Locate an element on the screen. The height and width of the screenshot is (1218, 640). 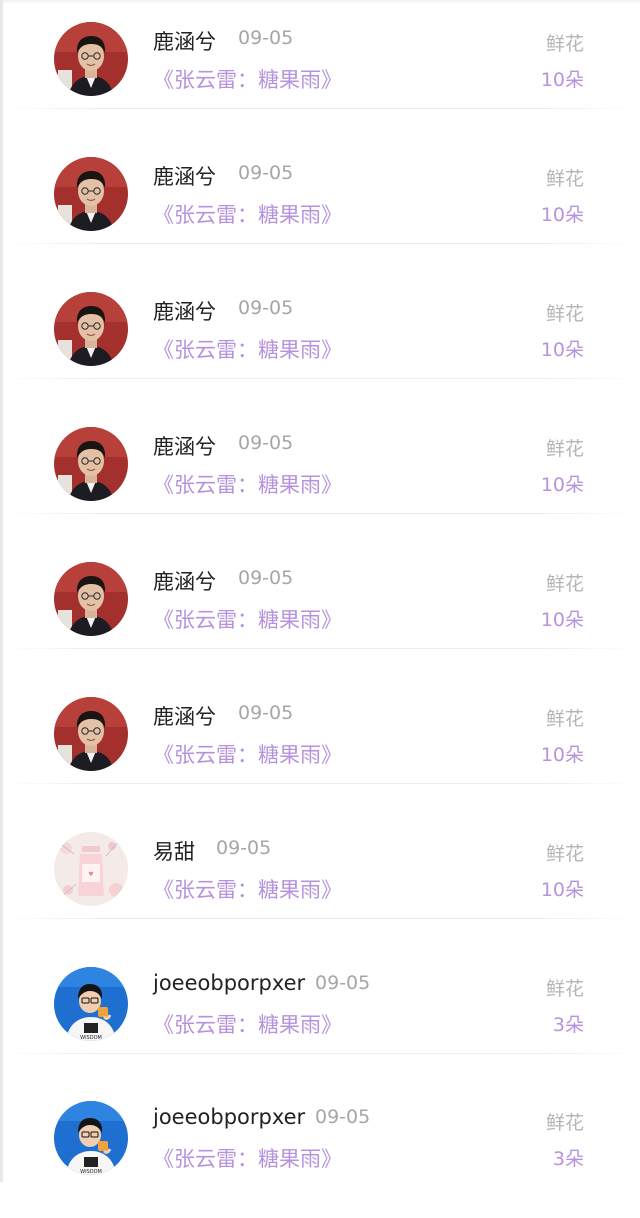
avatar: ♥ is located at coordinates (91, 869).